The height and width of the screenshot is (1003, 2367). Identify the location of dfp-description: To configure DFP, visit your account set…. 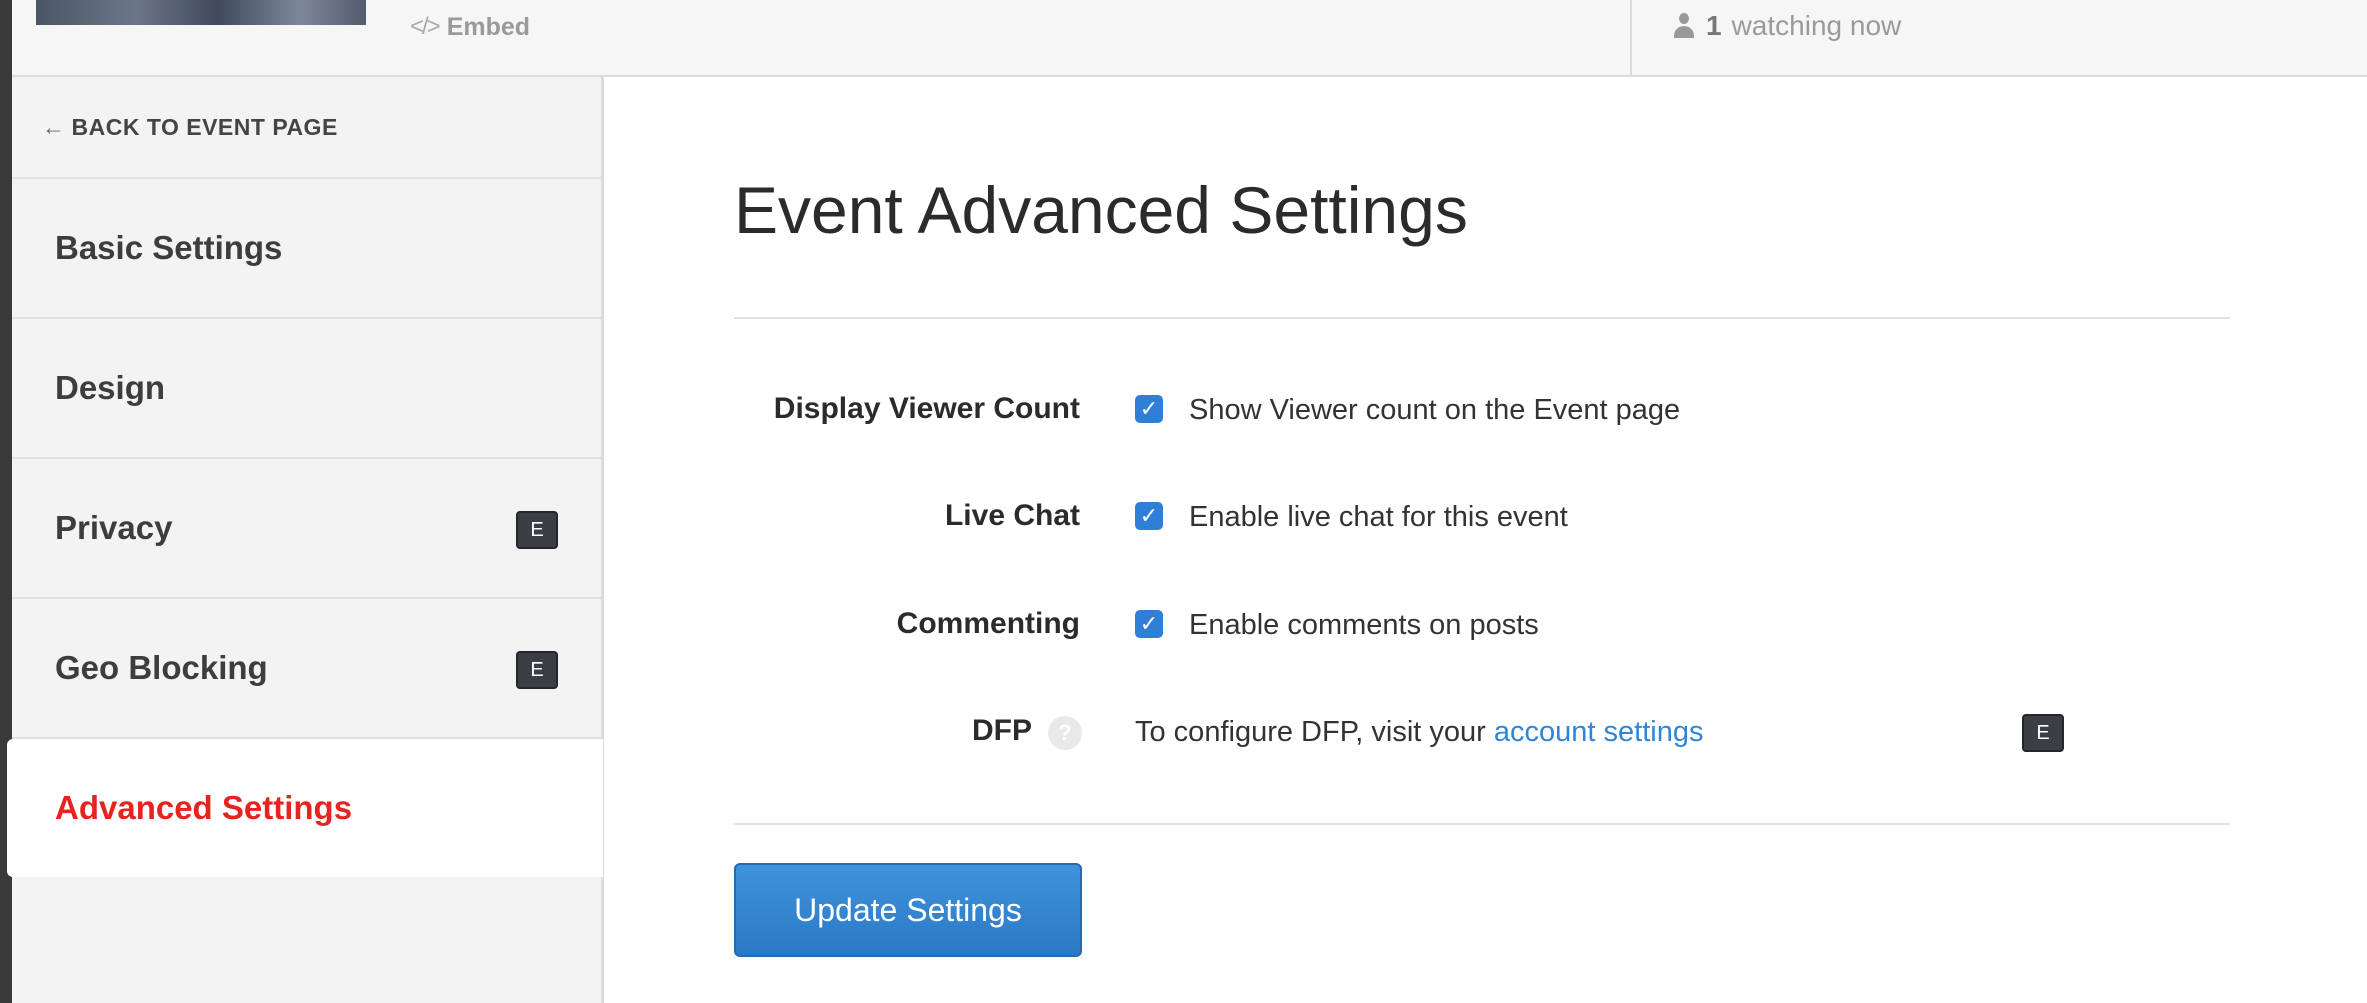
(1419, 732).